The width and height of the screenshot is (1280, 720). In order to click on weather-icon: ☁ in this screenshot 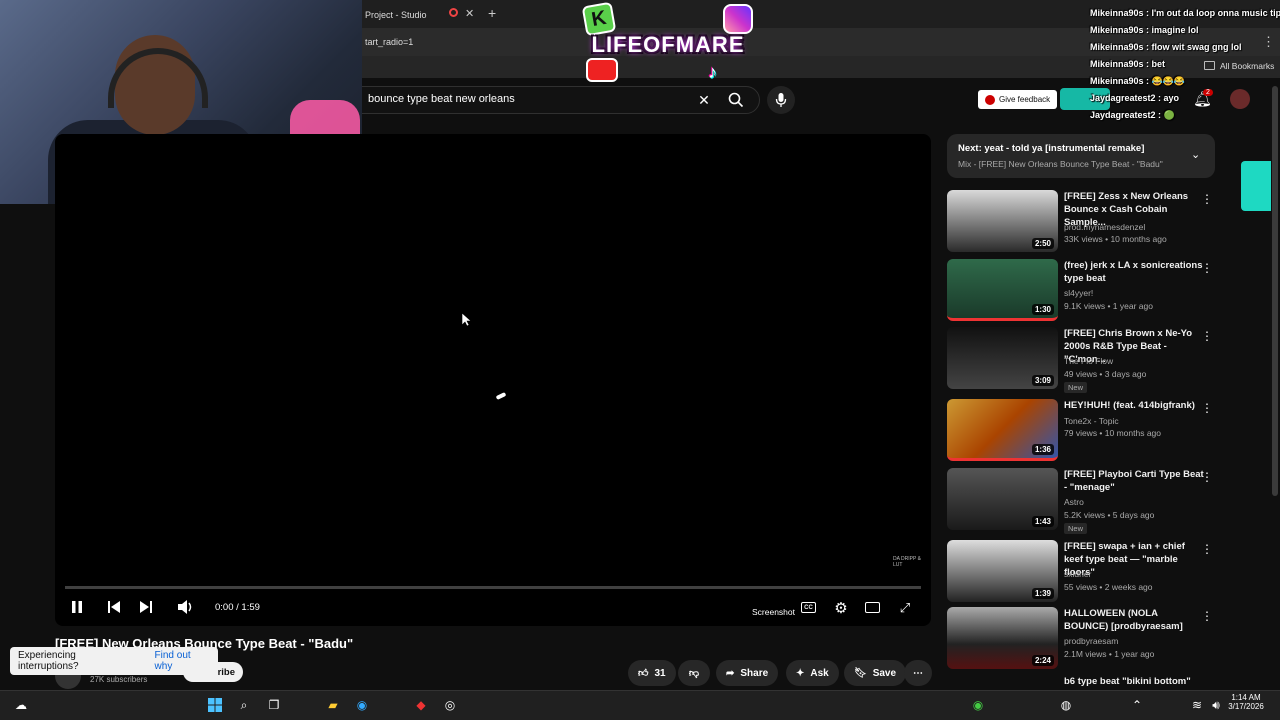, I will do `click(21, 705)`.